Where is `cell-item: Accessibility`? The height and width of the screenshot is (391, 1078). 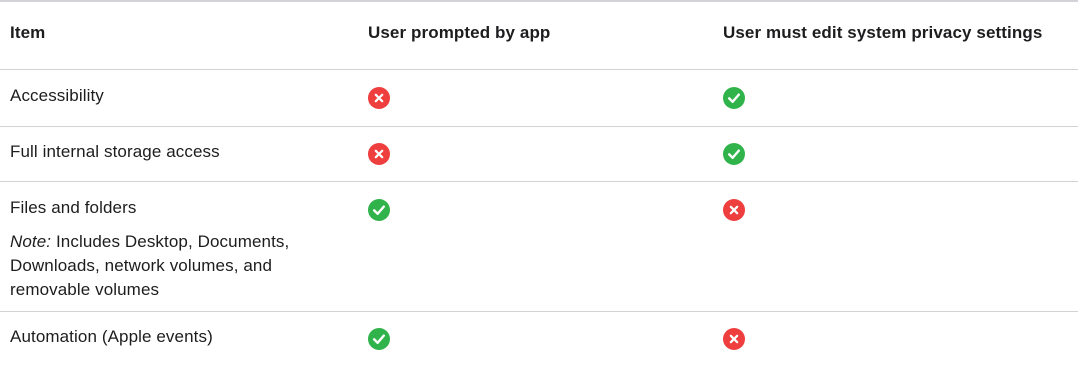
cell-item: Accessibility is located at coordinates (179, 97).